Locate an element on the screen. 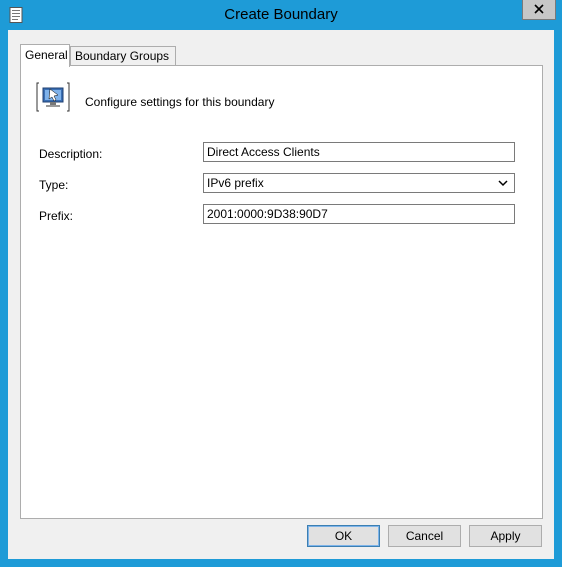 The image size is (562, 567). close-button is located at coordinates (539, 10).